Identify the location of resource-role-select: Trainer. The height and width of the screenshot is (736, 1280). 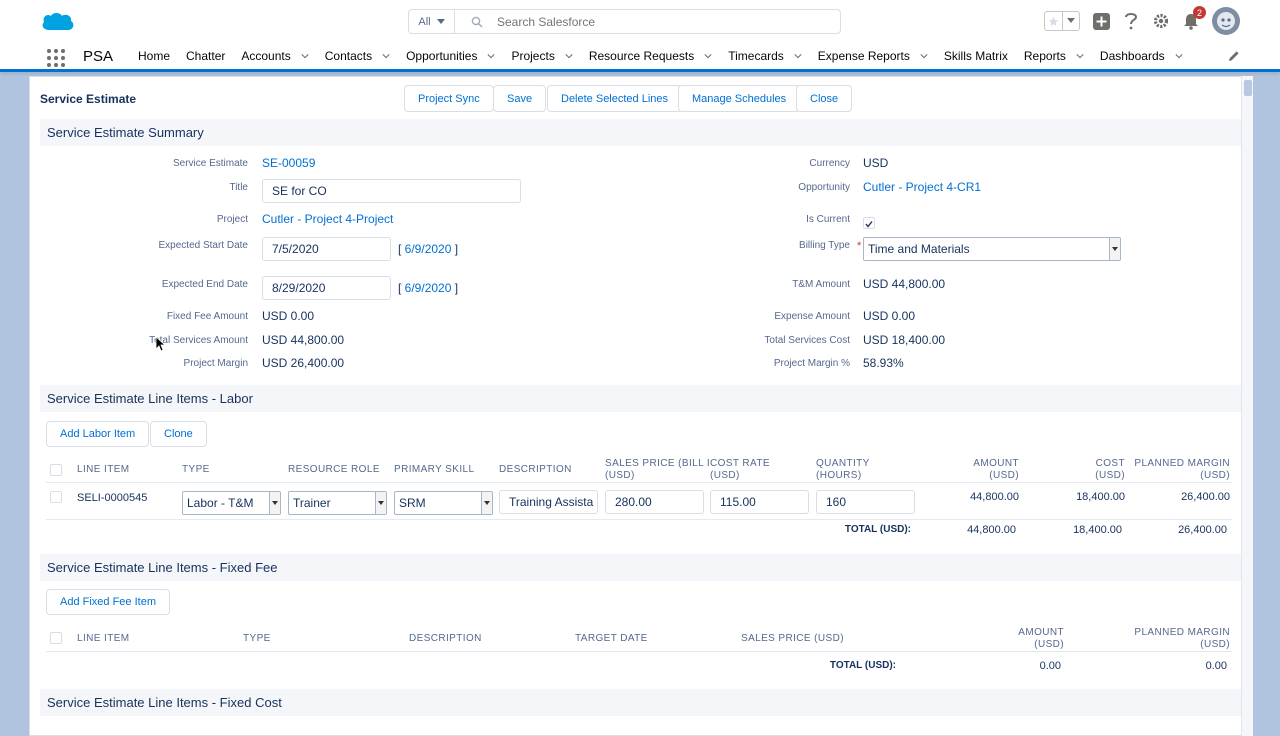
(337, 503).